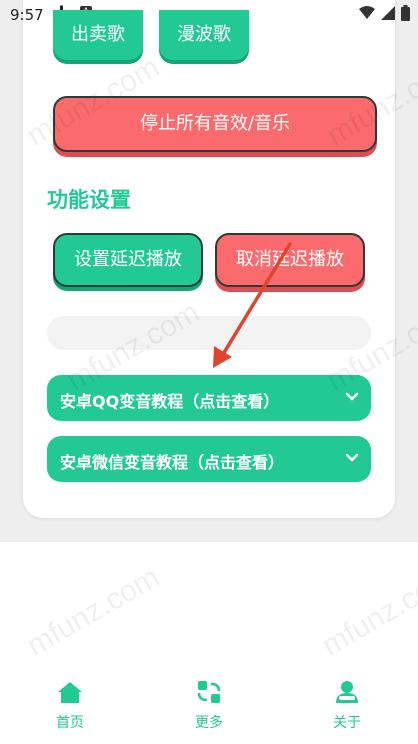  I want to click on nav-label-about: 关于, so click(347, 723).